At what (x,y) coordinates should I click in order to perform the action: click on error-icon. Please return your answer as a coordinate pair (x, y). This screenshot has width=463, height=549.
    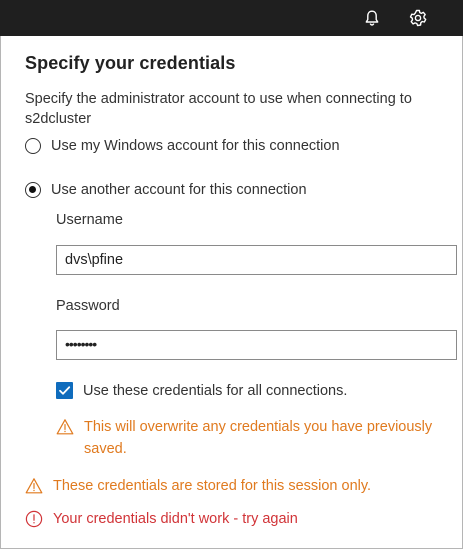
    Looking at the image, I should click on (34, 519).